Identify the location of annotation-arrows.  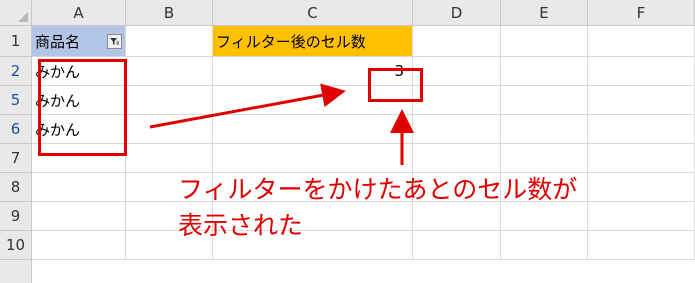
(281, 124).